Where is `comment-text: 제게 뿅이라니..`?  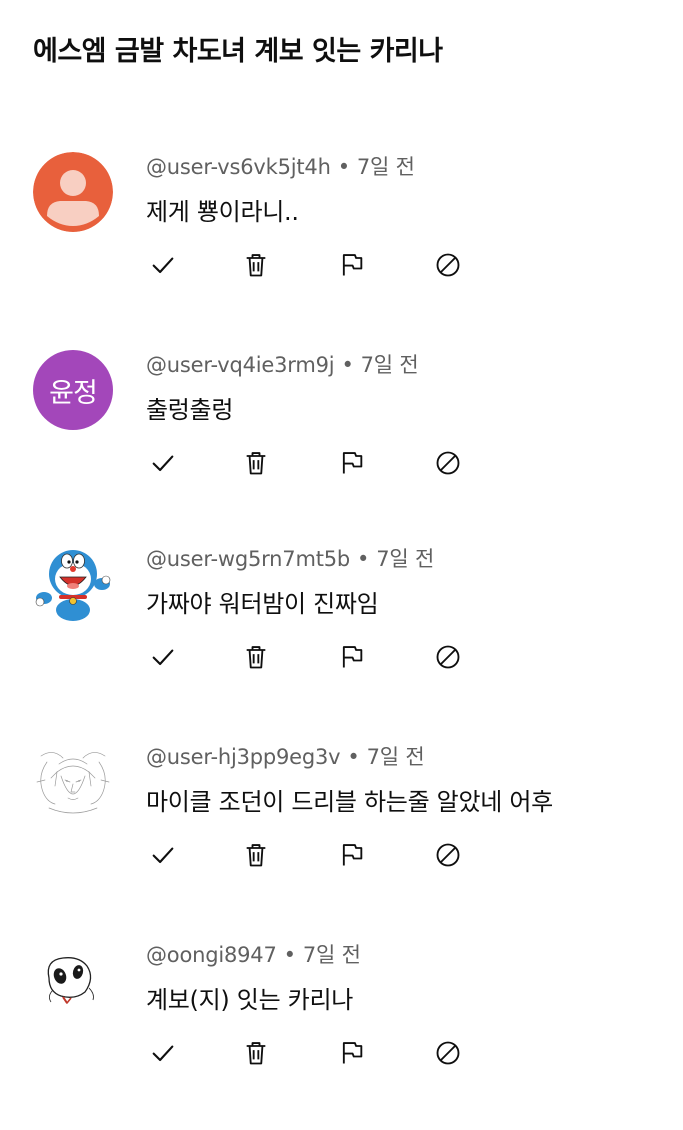
comment-text: 제게 뿅이라니.. is located at coordinates (222, 212).